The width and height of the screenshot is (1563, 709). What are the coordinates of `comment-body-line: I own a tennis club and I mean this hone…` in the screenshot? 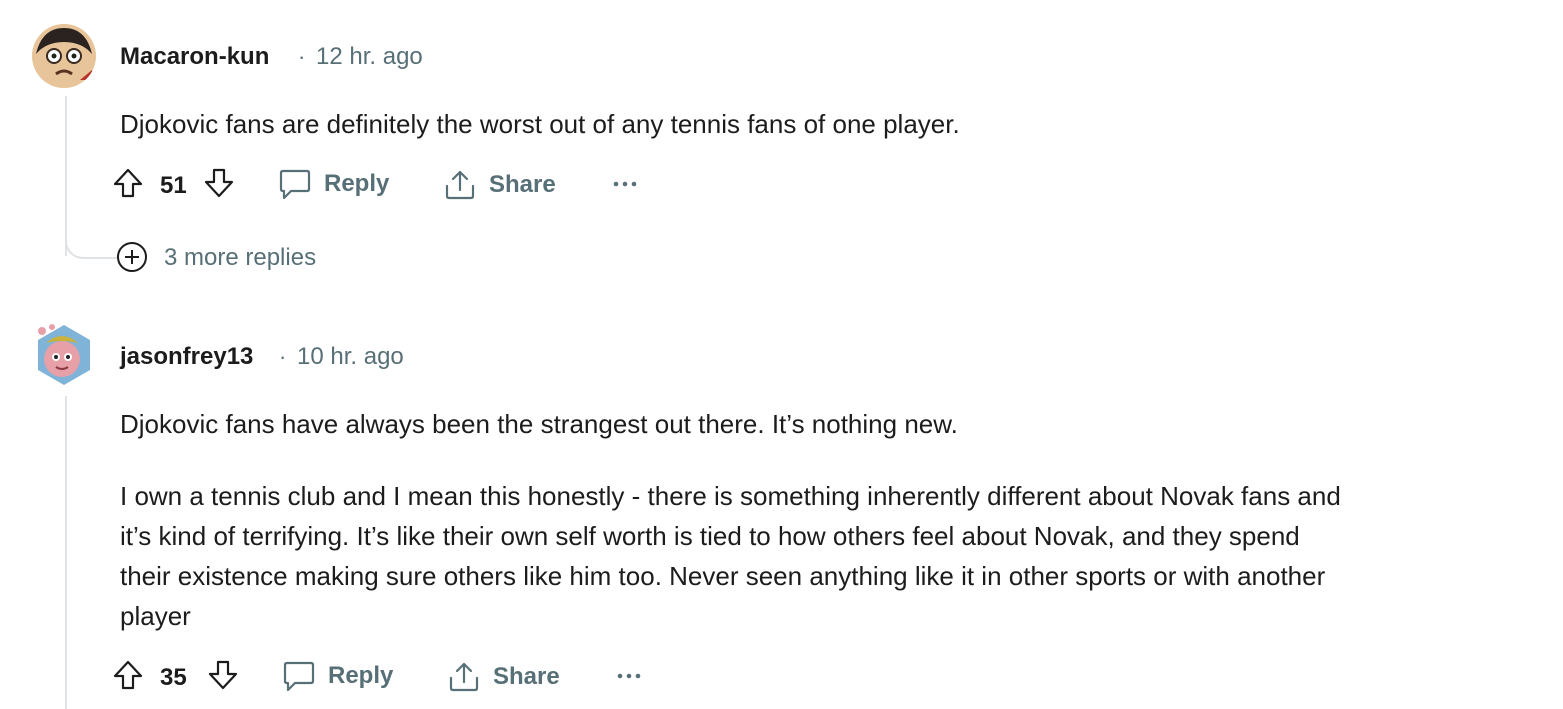 It's located at (730, 496).